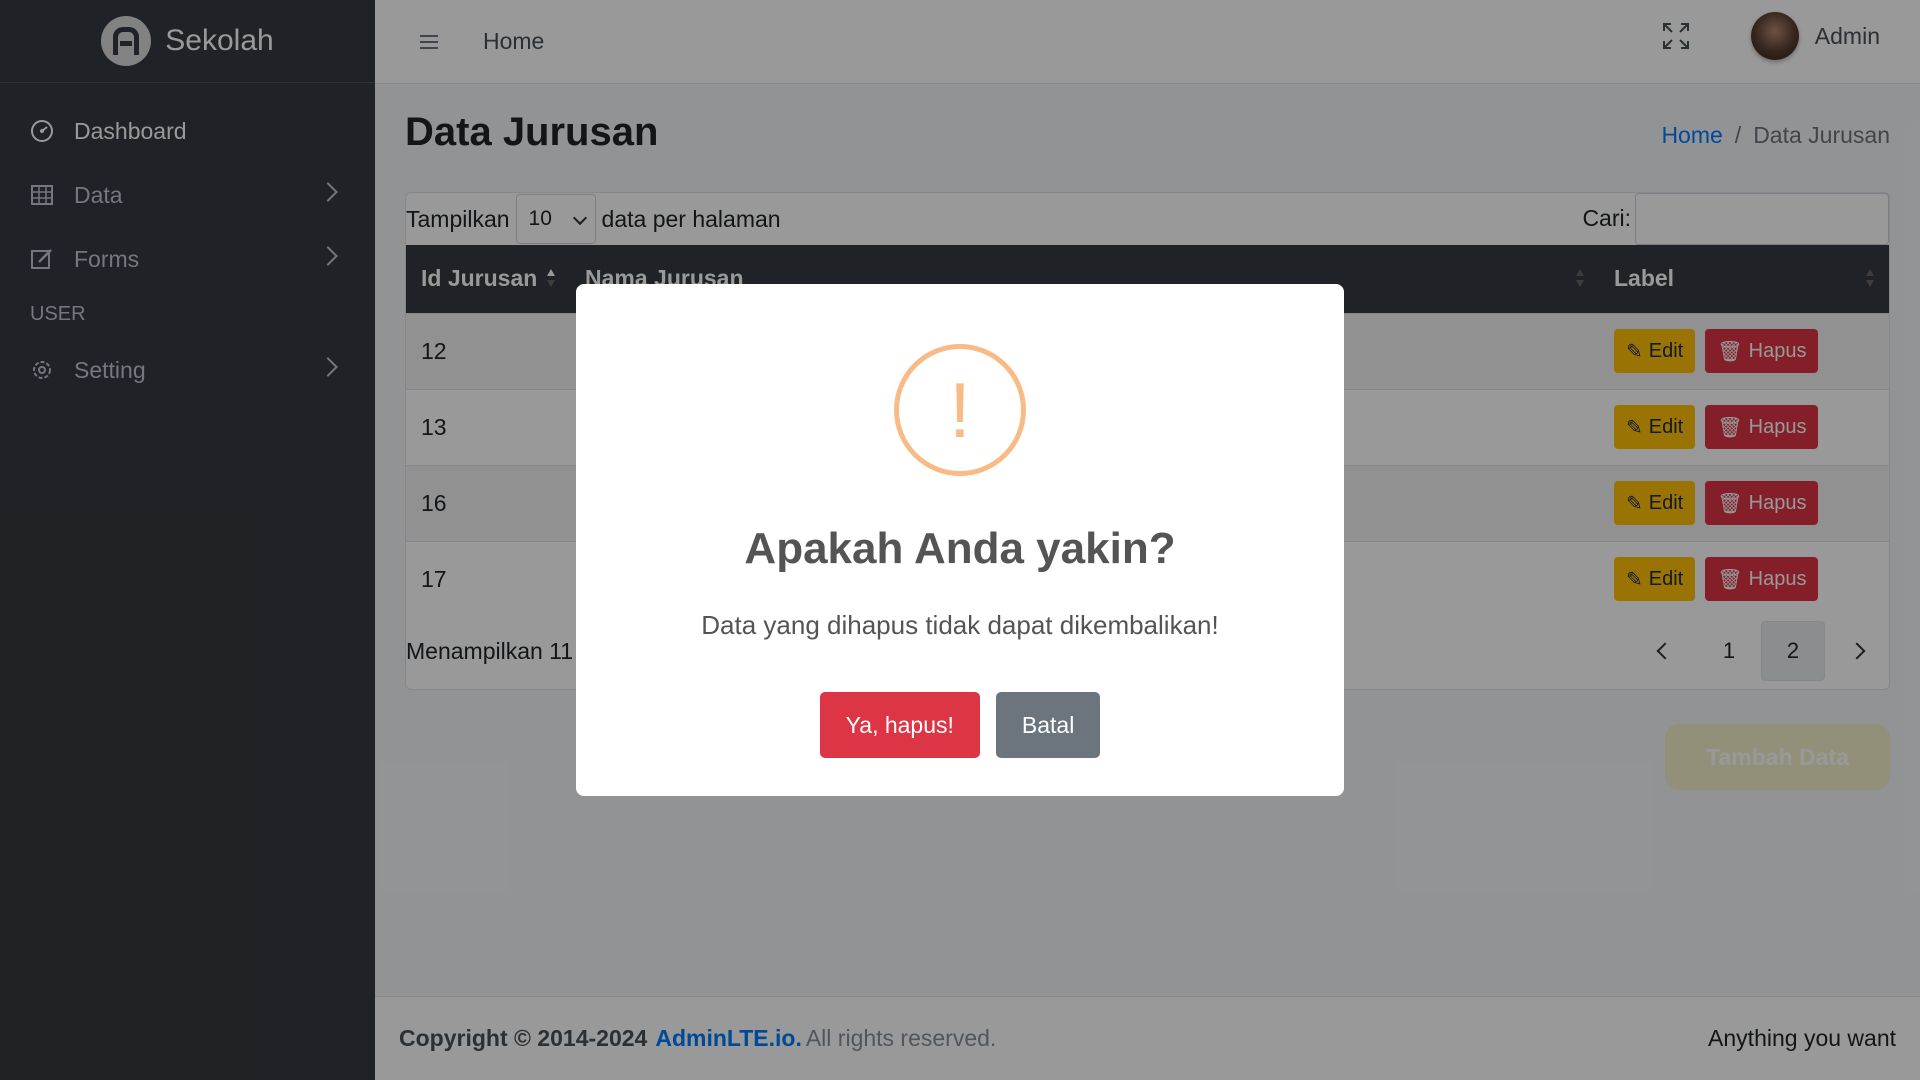 This screenshot has height=1080, width=1920. I want to click on confirm-delete-button: Ya, hapus!, so click(899, 725).